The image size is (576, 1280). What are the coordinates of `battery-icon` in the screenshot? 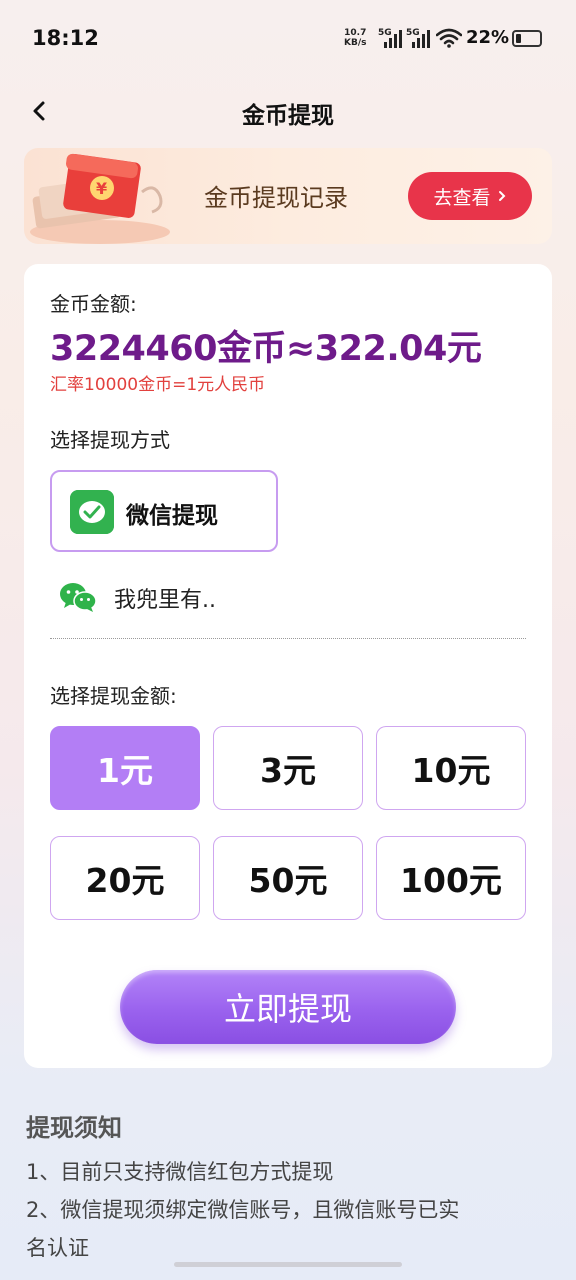 It's located at (527, 38).